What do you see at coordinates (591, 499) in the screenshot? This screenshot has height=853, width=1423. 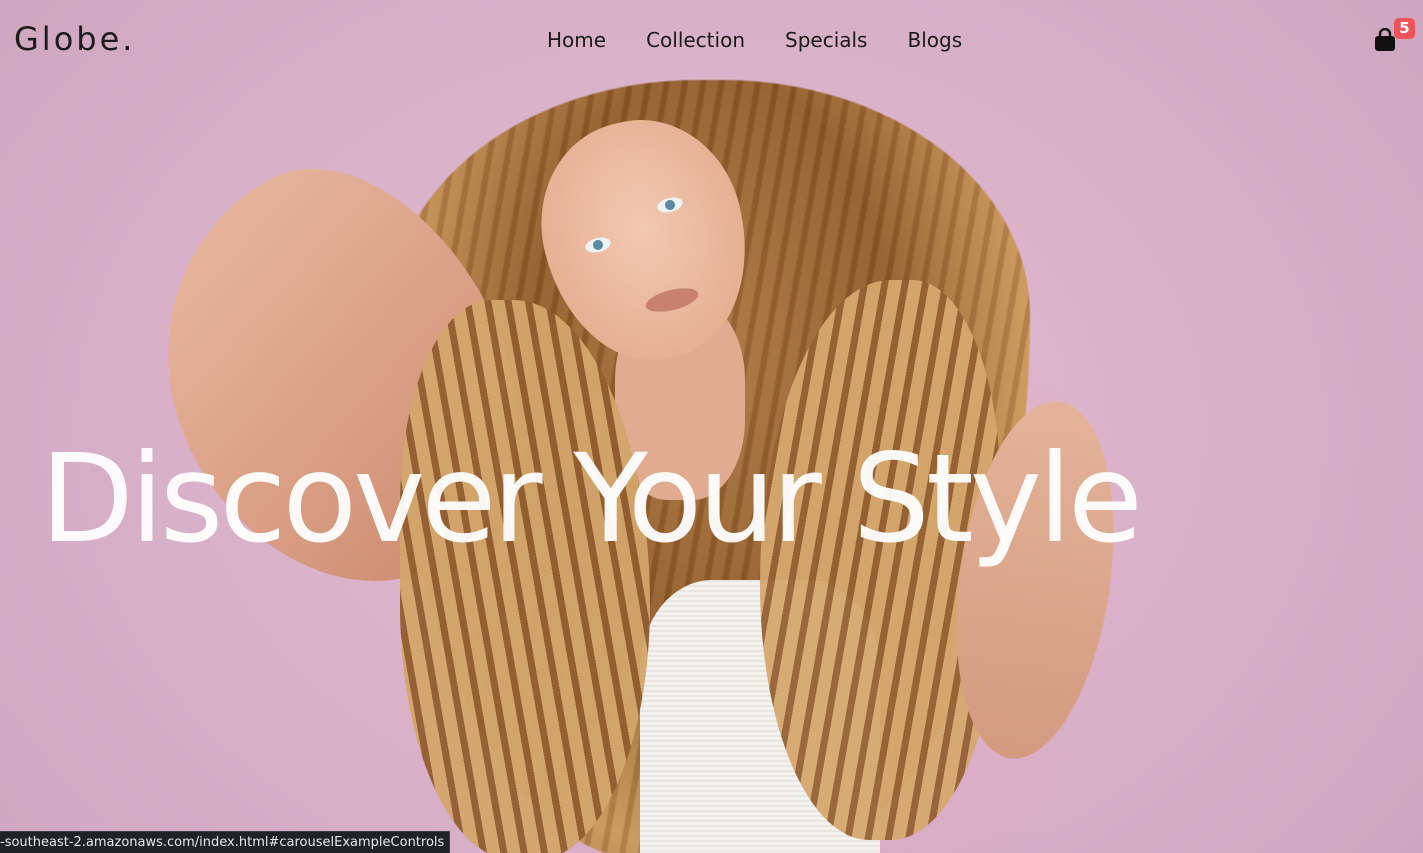 I see `hero-title: Discover Your Style` at bounding box center [591, 499].